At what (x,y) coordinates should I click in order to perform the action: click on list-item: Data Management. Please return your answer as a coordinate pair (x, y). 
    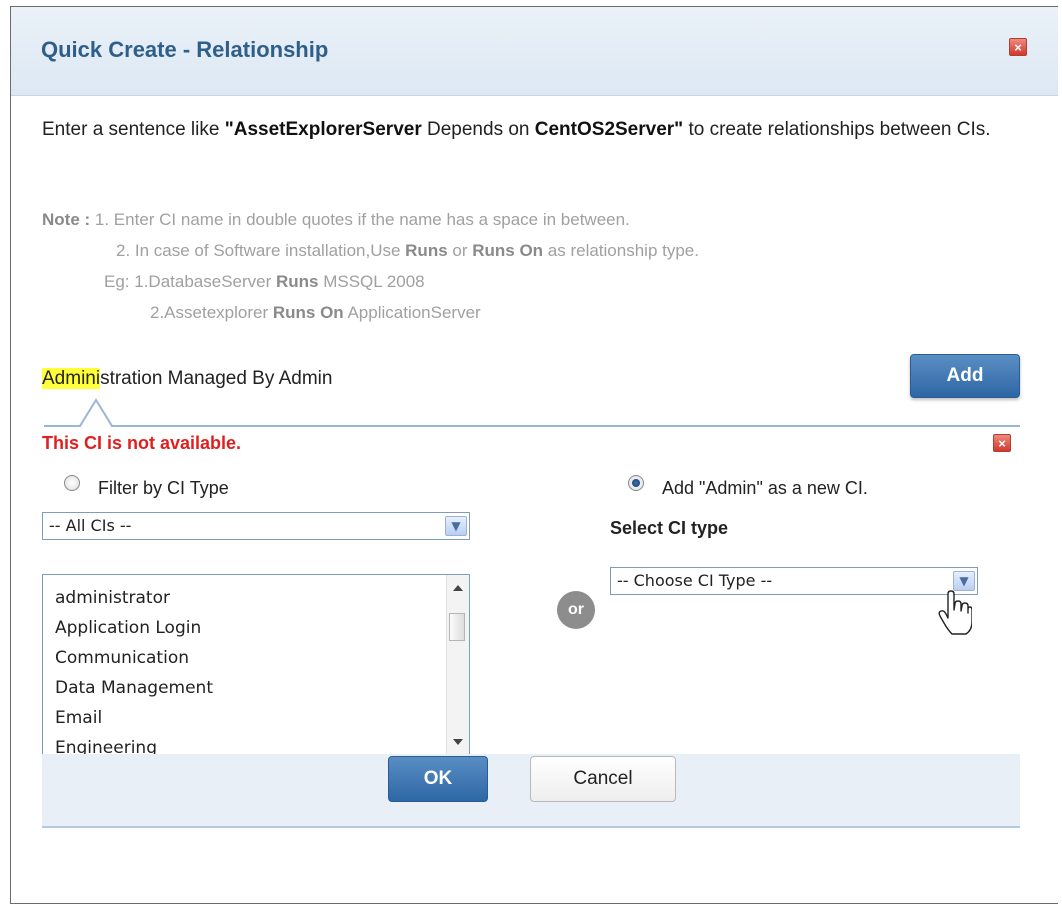
    Looking at the image, I should click on (134, 688).